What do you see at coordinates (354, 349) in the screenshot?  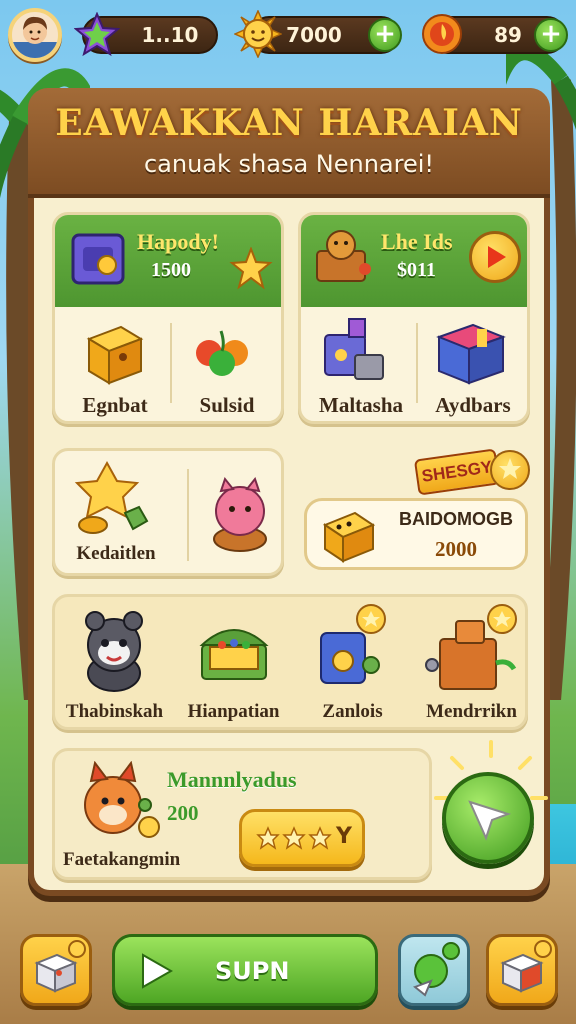 I see `gift-boxes-icon` at bounding box center [354, 349].